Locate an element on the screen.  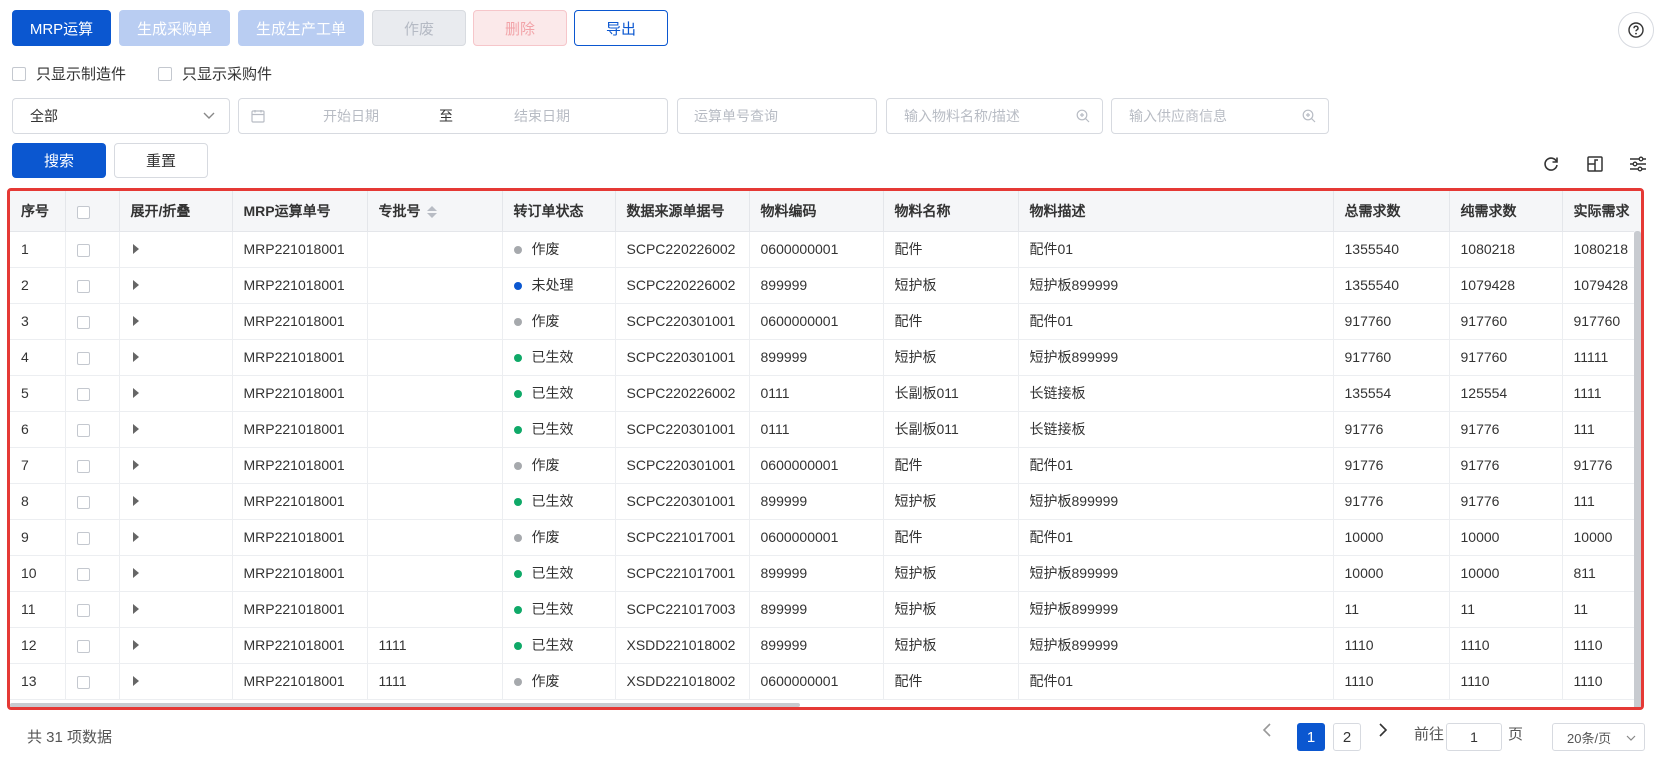
page-2-button: 2 is located at coordinates (1347, 737).